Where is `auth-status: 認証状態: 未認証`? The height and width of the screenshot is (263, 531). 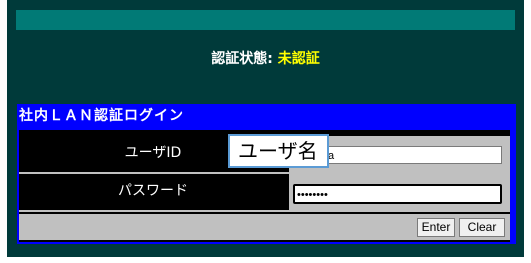
auth-status: 認証状態: 未認証 is located at coordinates (265, 58).